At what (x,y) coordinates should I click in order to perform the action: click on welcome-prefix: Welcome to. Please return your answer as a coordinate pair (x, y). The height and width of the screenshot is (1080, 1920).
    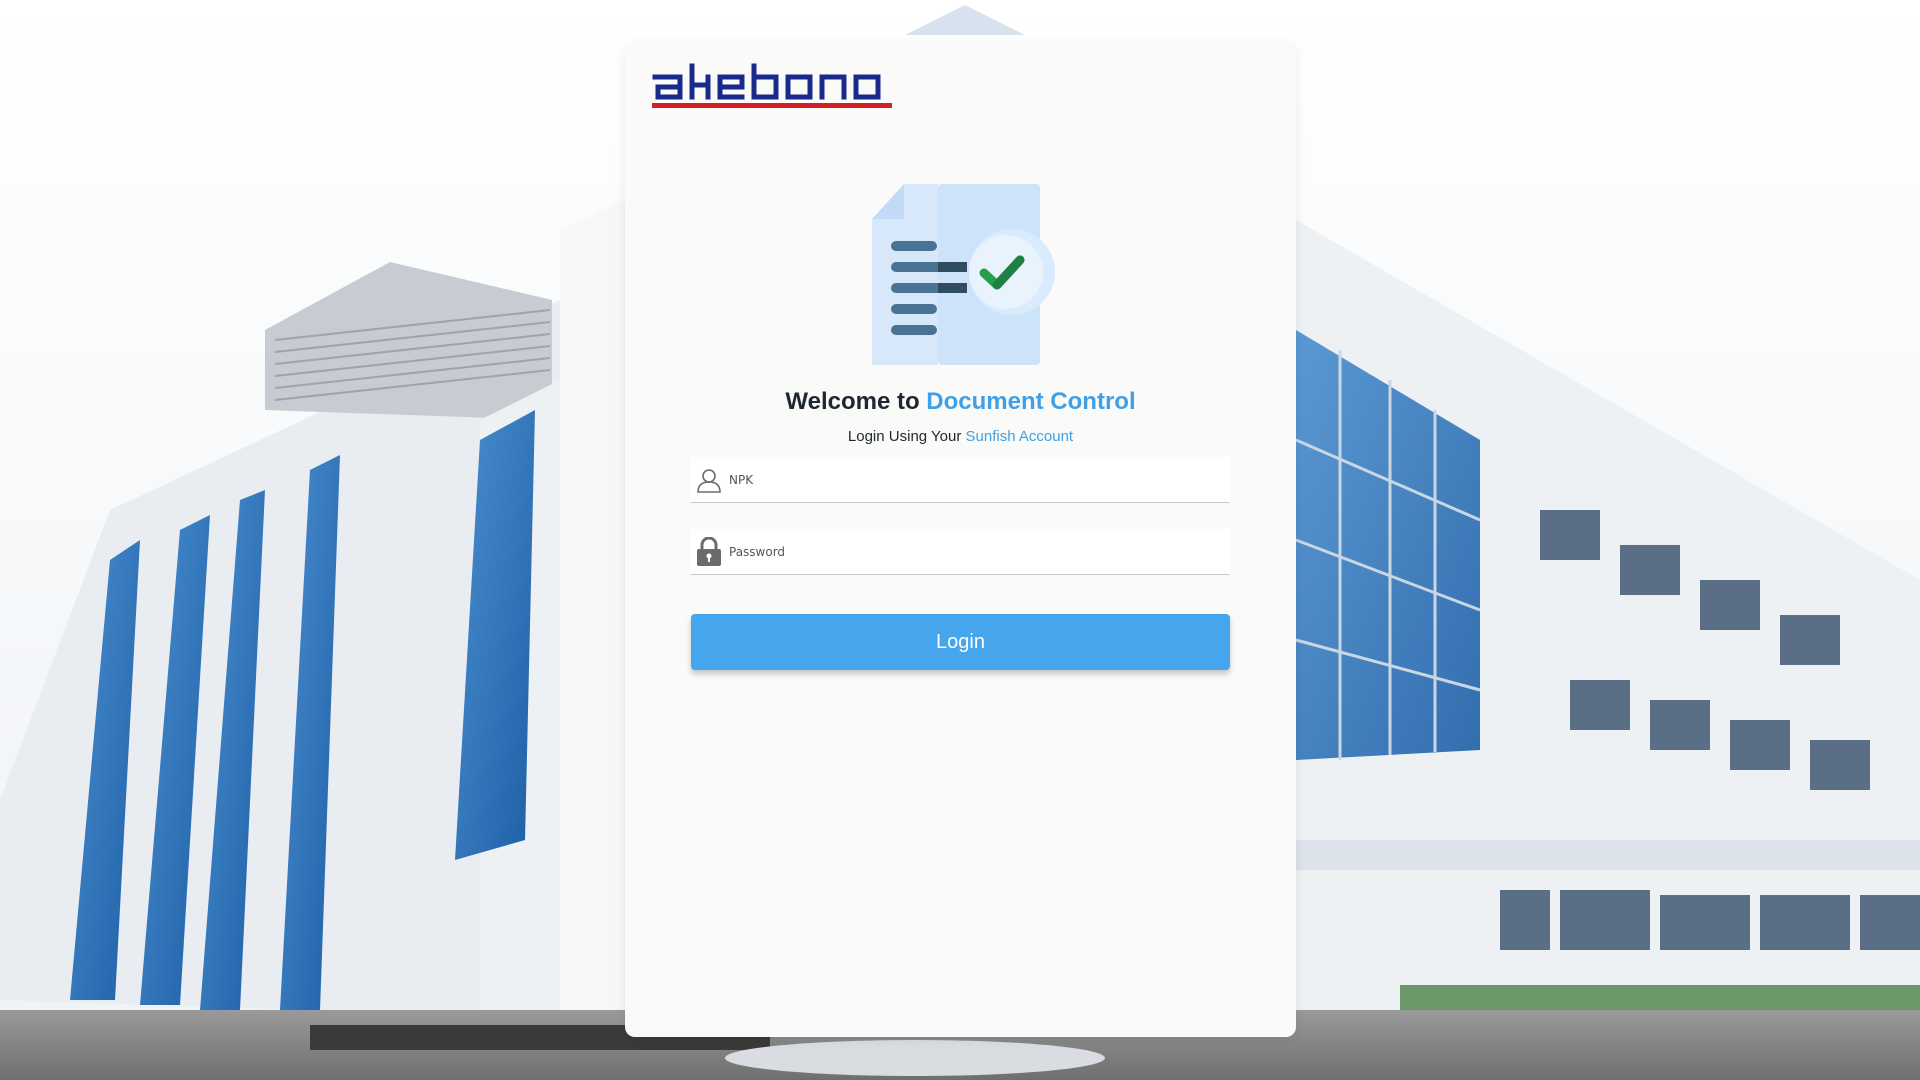
    Looking at the image, I should click on (852, 401).